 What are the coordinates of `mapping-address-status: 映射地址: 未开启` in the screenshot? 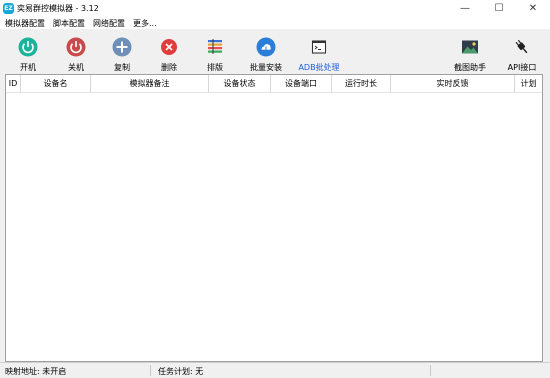 It's located at (36, 371).